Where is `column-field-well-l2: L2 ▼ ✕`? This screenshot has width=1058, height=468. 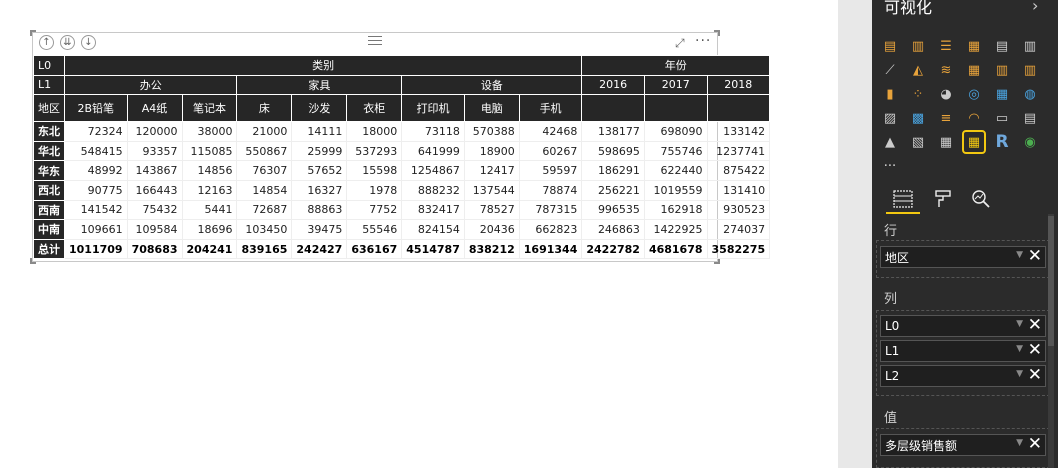
column-field-well-l2: L2 ▼ ✕ is located at coordinates (963, 376).